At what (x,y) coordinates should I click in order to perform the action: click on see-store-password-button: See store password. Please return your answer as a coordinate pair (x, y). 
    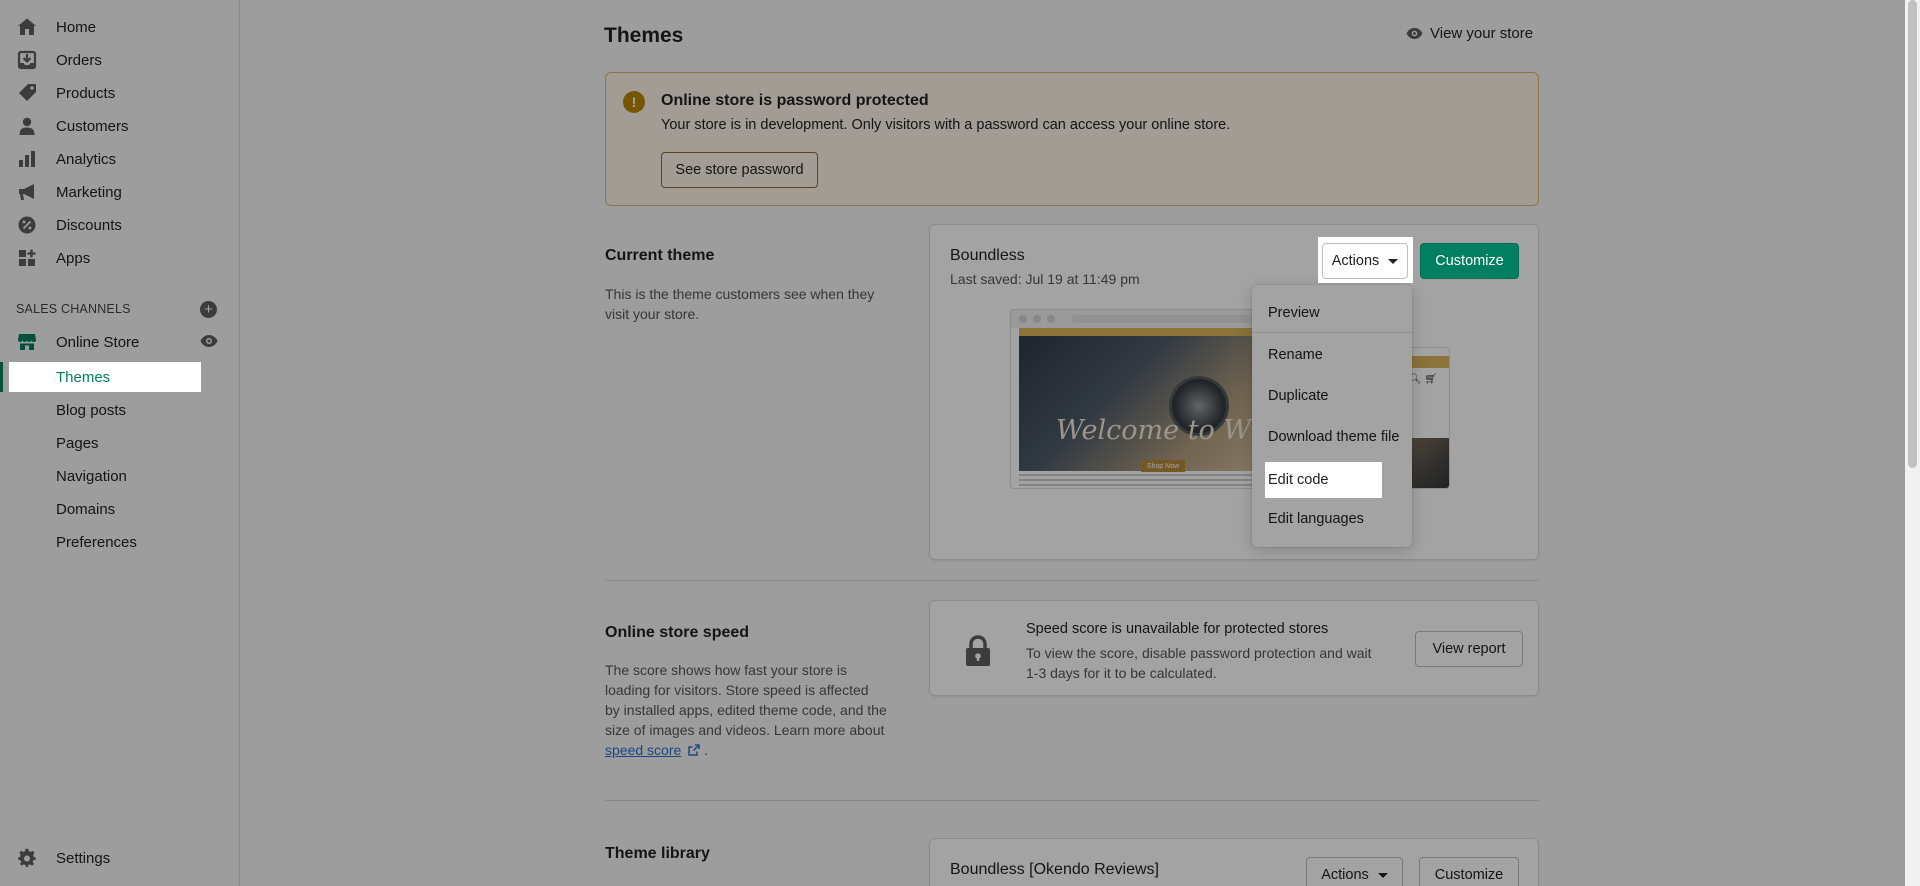
    Looking at the image, I should click on (739, 170).